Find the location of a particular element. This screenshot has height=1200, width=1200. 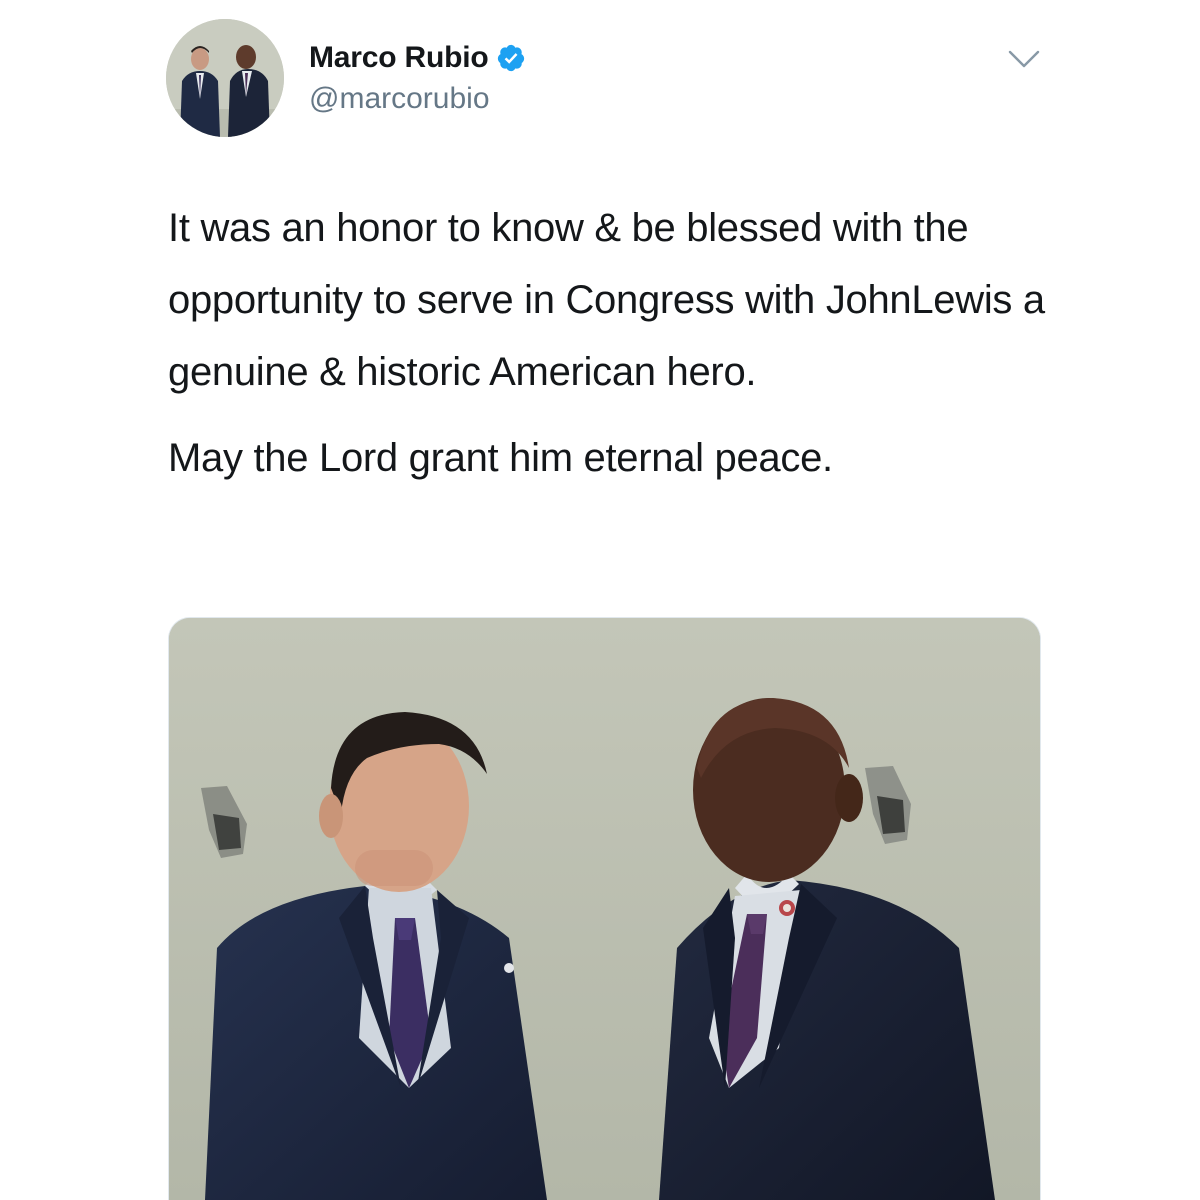

author-name-row: Marco Rubio is located at coordinates (417, 58).